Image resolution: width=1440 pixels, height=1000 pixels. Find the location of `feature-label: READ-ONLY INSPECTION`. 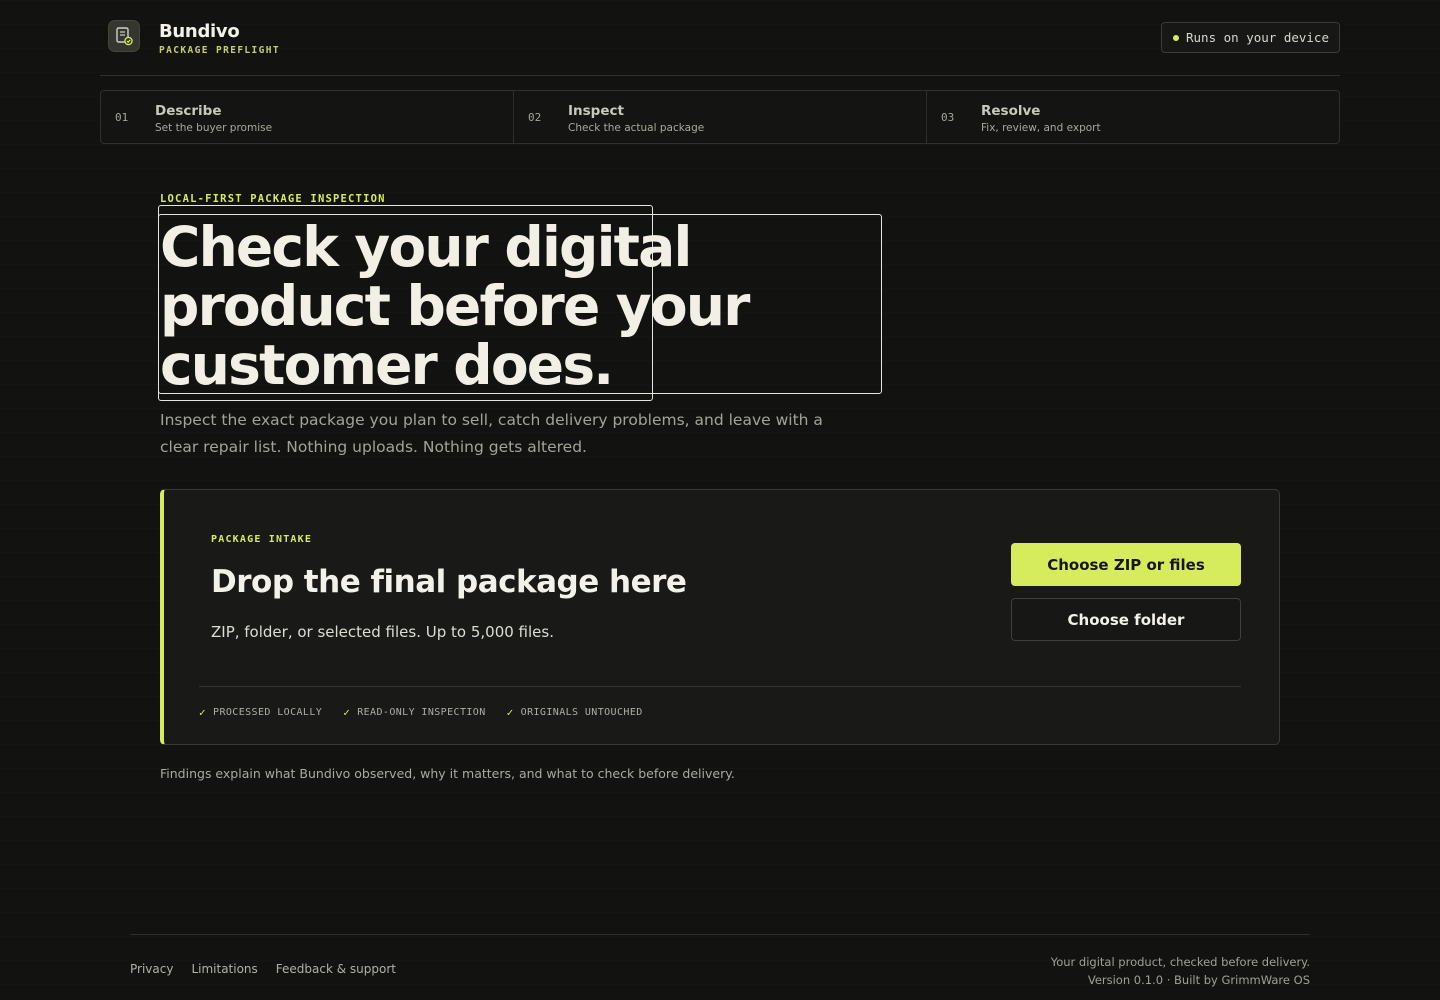

feature-label: READ-ONLY INSPECTION is located at coordinates (421, 712).